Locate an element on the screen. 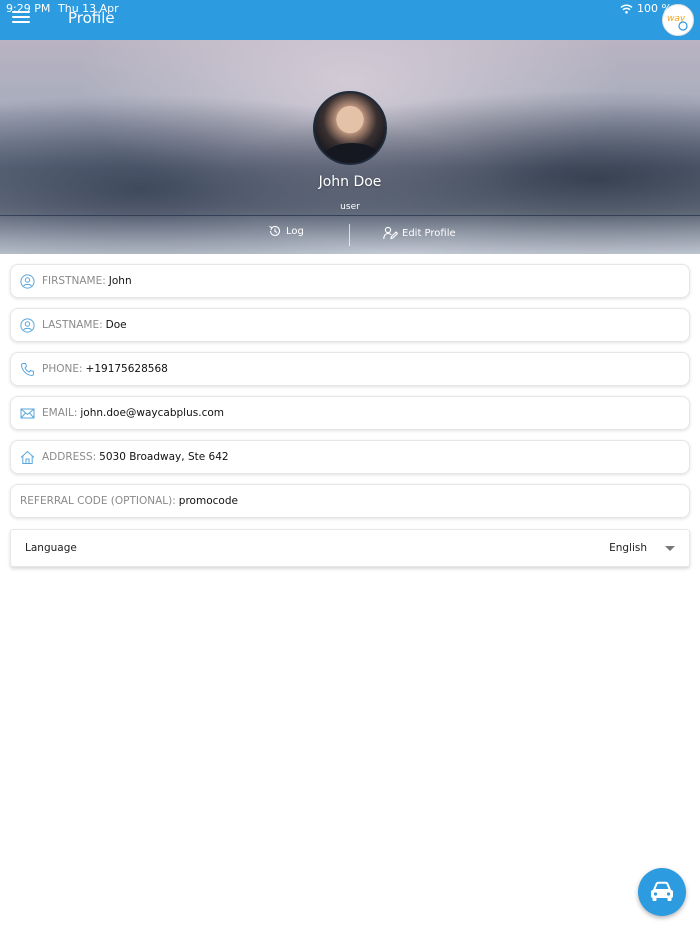 The image size is (700, 934). banner-divider is located at coordinates (350, 215).